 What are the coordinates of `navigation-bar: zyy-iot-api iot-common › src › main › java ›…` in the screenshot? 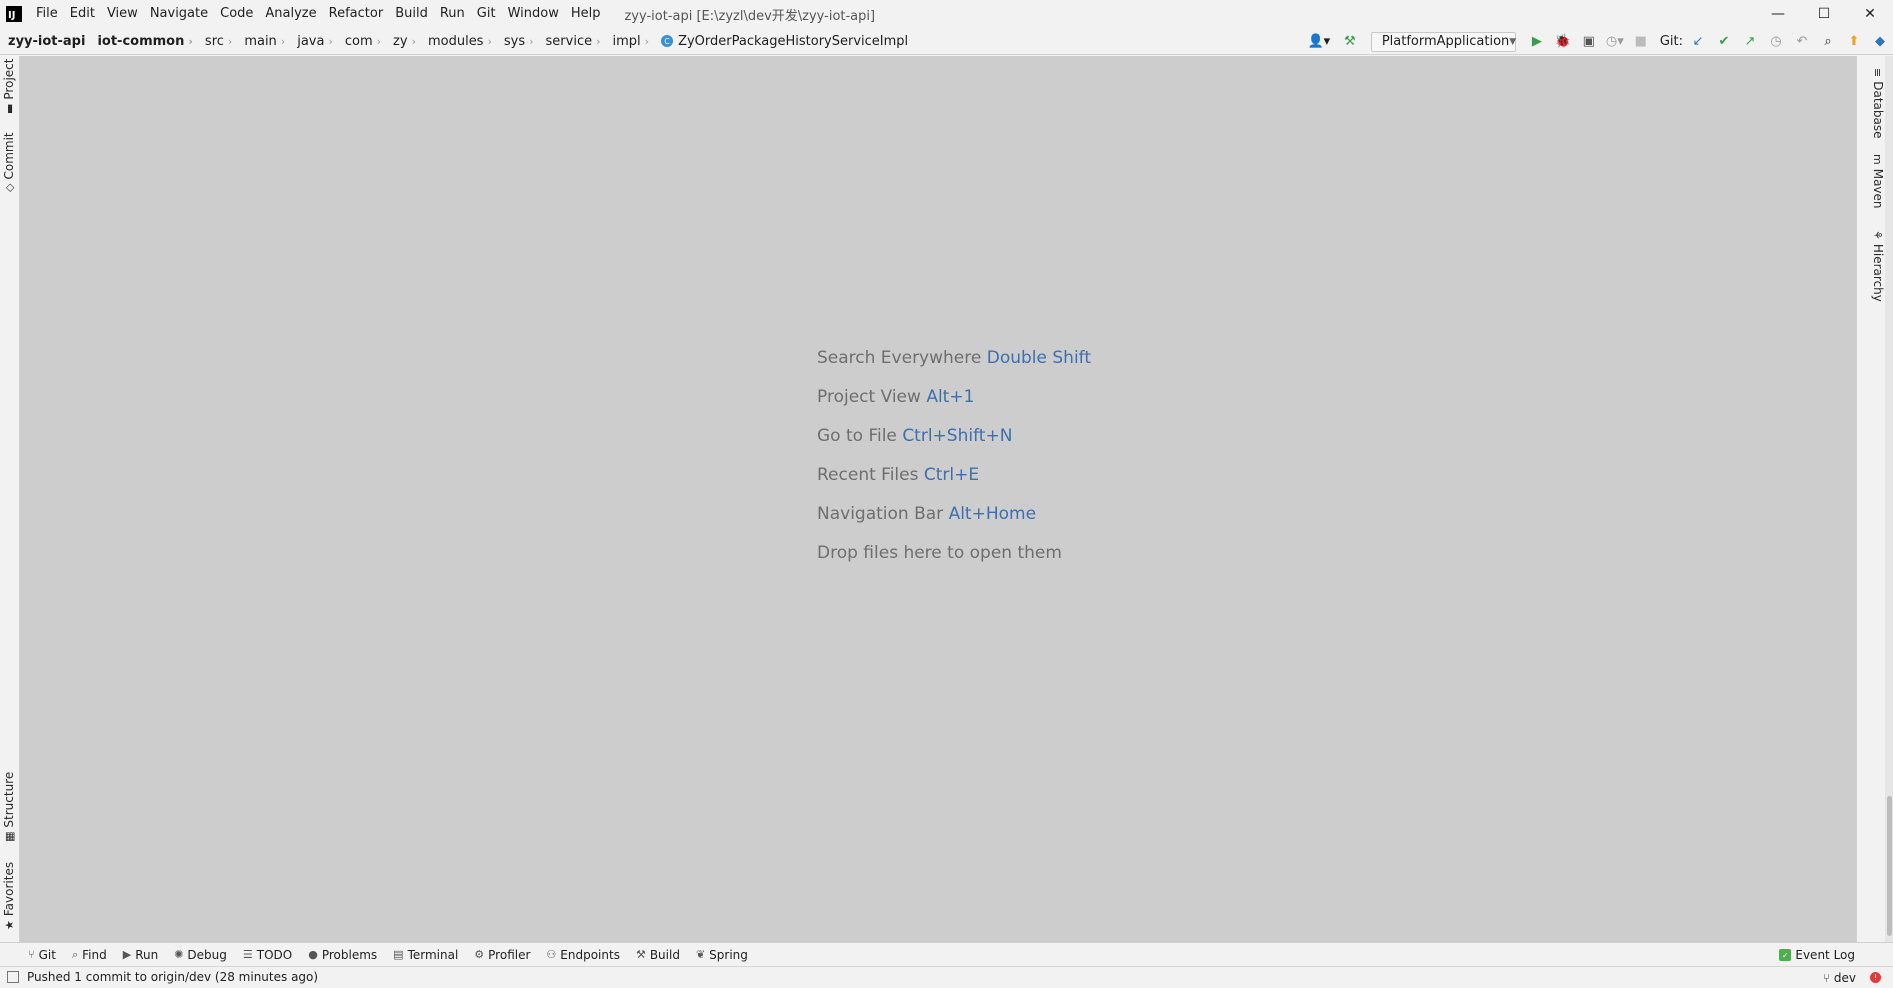 It's located at (946, 41).